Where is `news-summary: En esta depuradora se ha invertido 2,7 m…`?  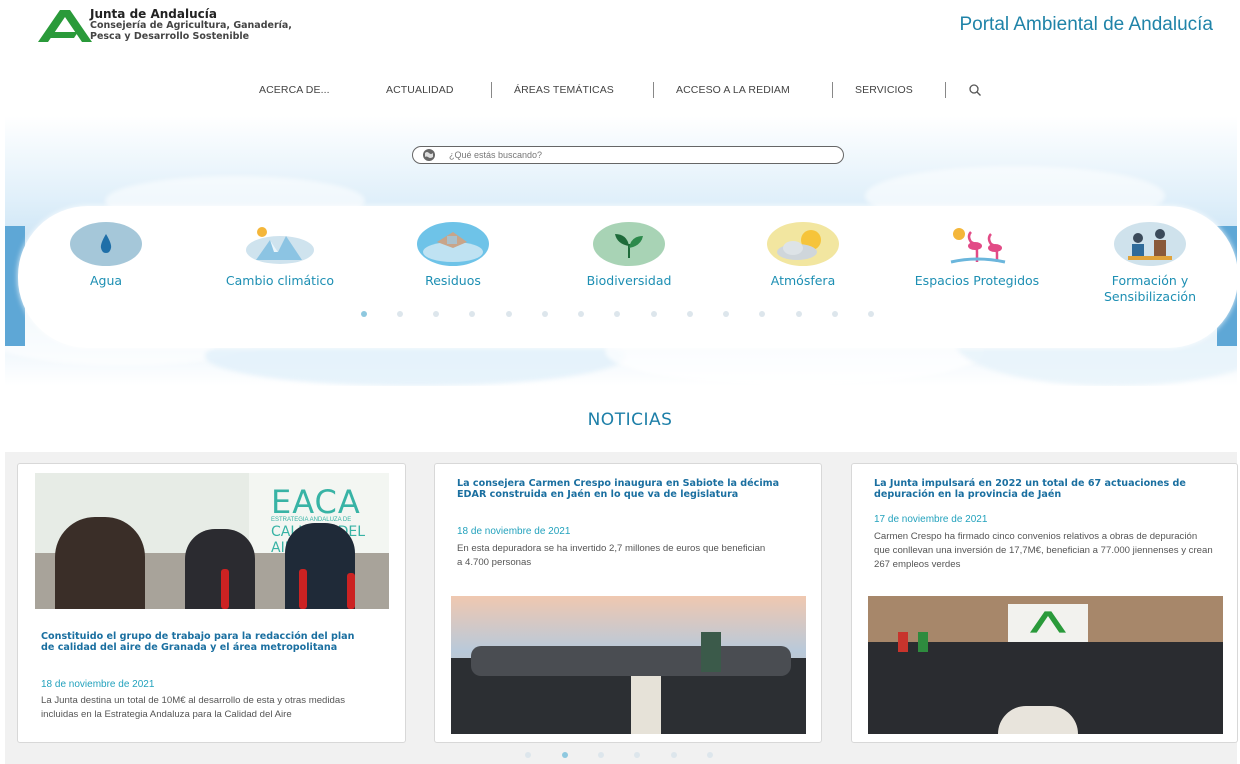
news-summary: En esta depuradora se ha invertido 2,7 m… is located at coordinates (611, 555).